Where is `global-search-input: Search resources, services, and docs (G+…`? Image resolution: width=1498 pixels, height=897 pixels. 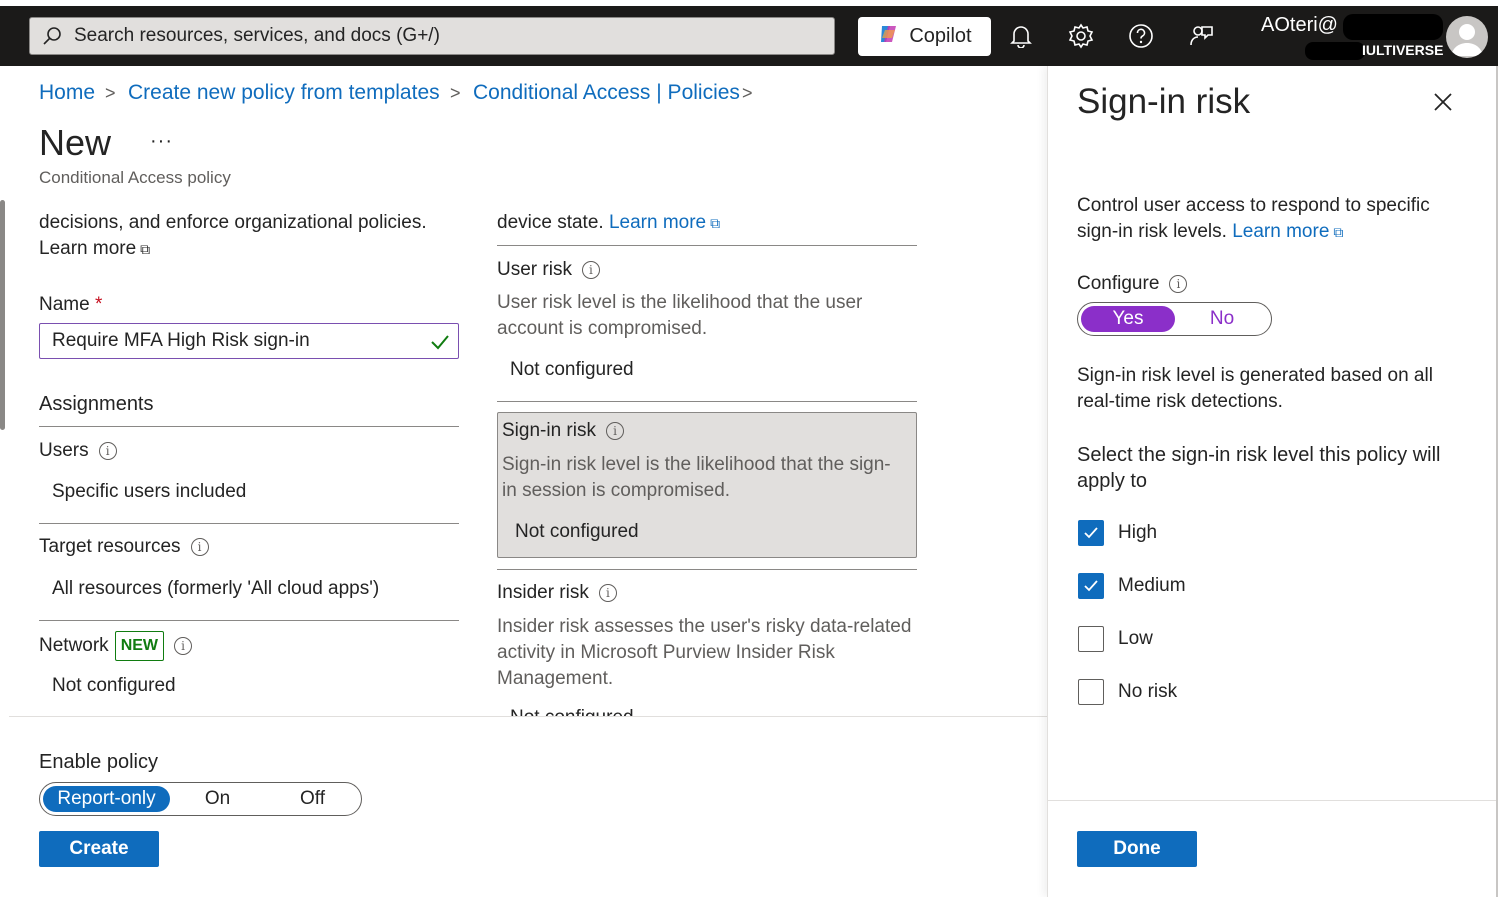 global-search-input: Search resources, services, and docs (G+… is located at coordinates (432, 36).